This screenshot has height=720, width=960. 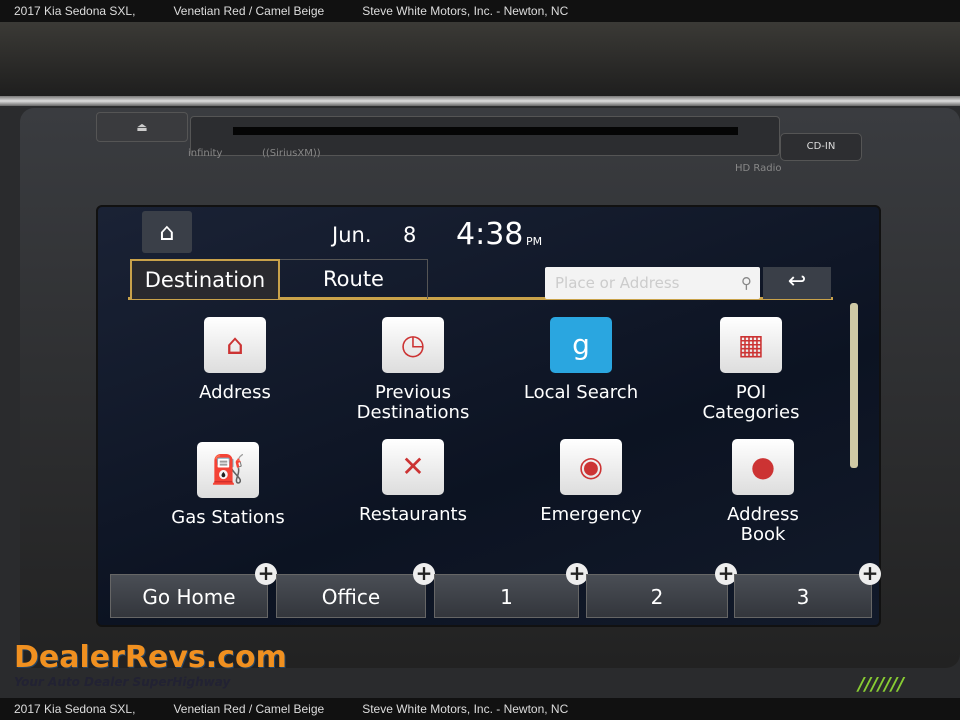 What do you see at coordinates (751, 345) in the screenshot?
I see `building-icon: ▦` at bounding box center [751, 345].